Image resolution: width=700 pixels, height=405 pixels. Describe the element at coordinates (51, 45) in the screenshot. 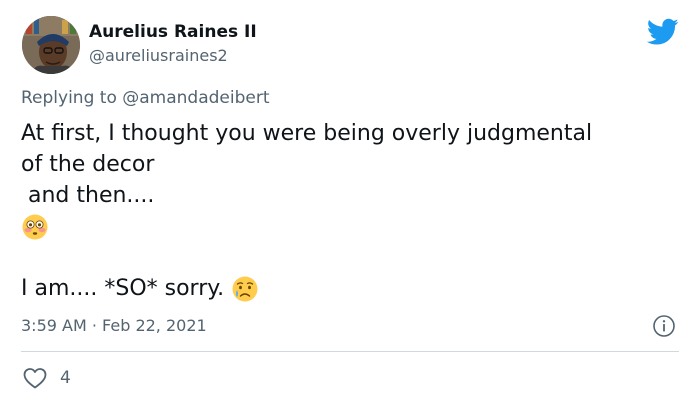

I see `avatar` at that location.